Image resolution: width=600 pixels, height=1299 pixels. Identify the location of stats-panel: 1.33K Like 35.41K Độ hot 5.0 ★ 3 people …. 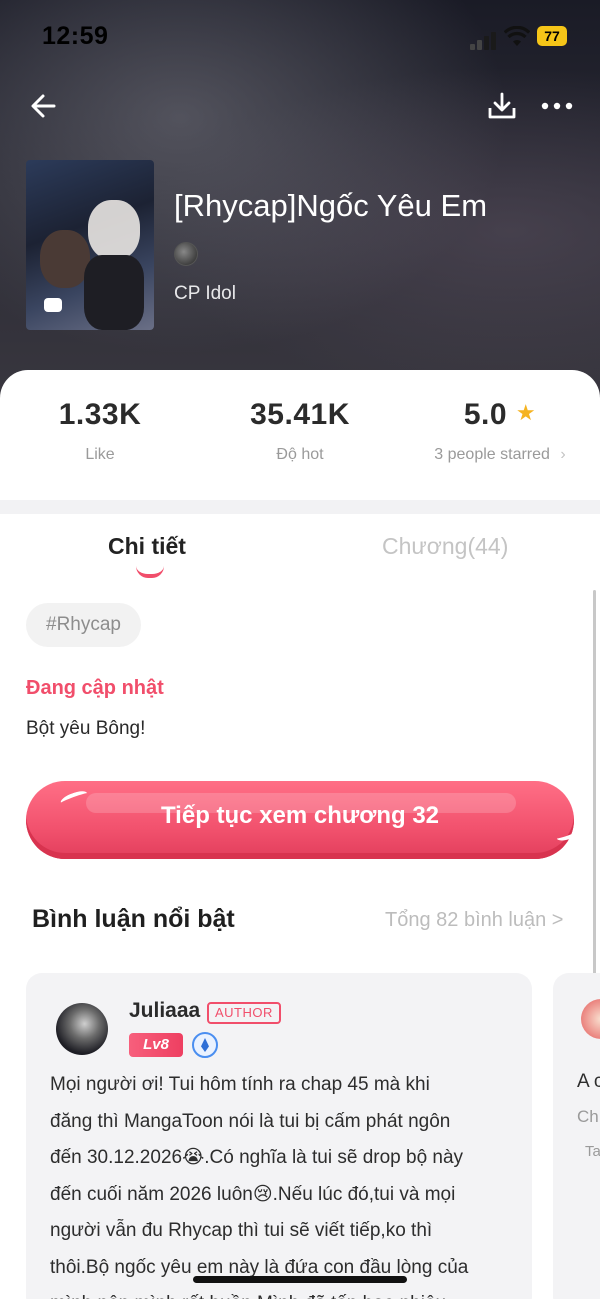
(300, 435).